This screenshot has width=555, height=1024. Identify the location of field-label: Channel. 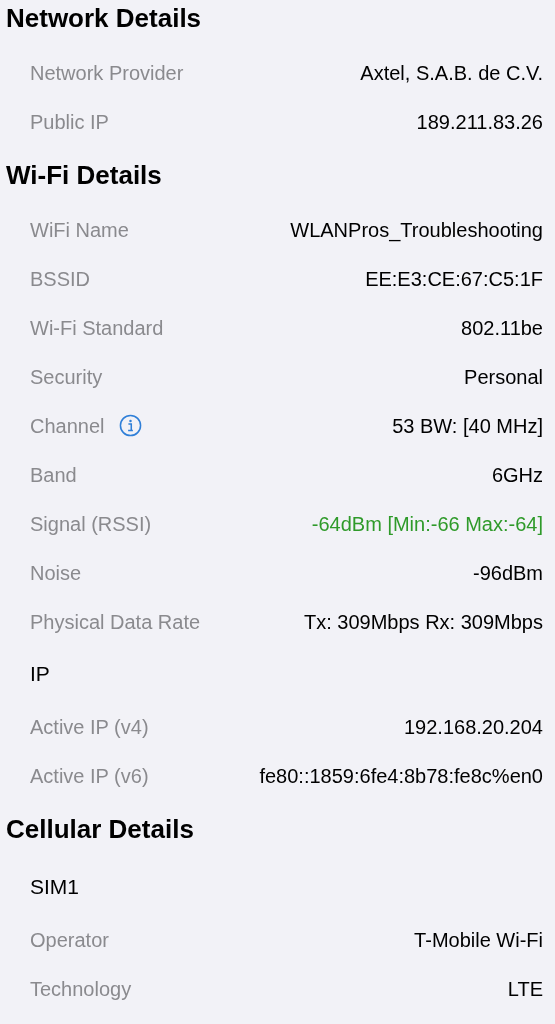
(67, 426).